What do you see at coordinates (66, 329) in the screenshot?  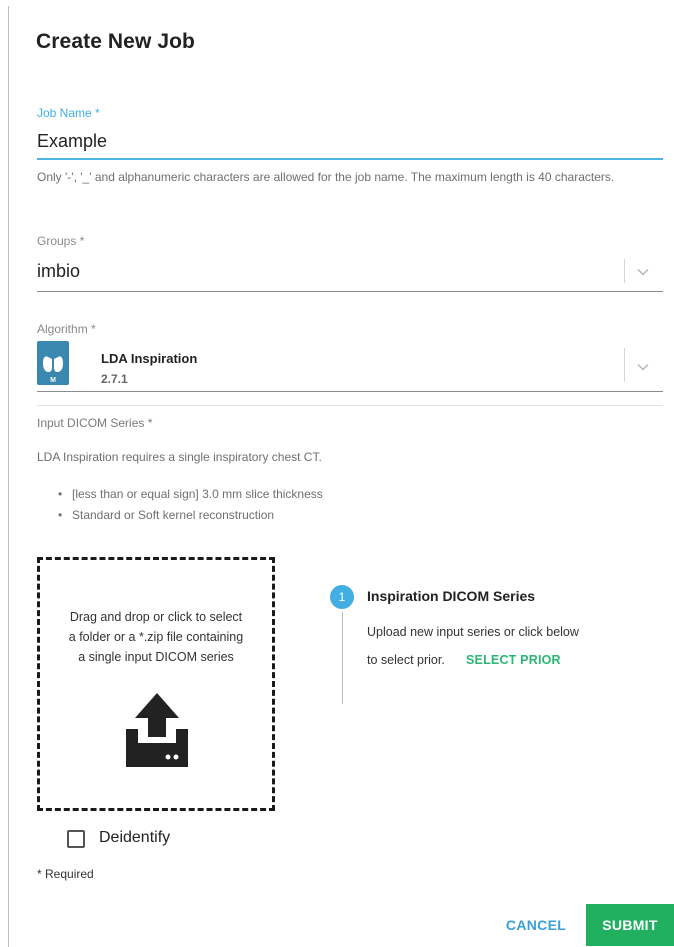 I see `algorithm-label: Algorithm *` at bounding box center [66, 329].